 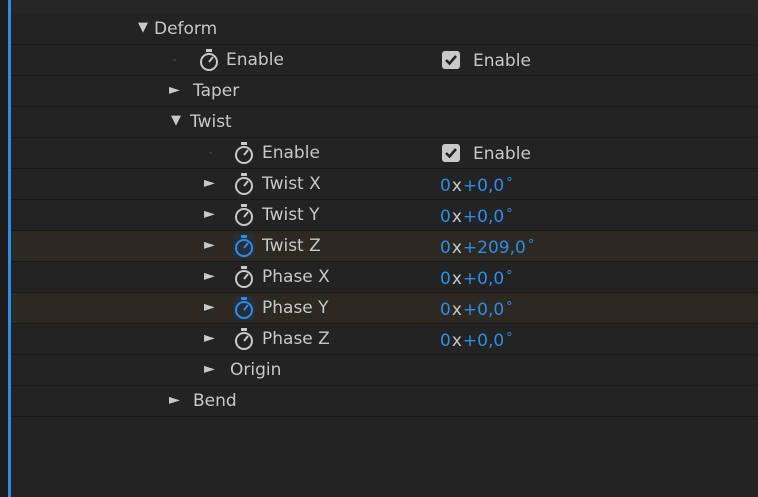 What do you see at coordinates (216, 91) in the screenshot?
I see `property-label-taper: Taper` at bounding box center [216, 91].